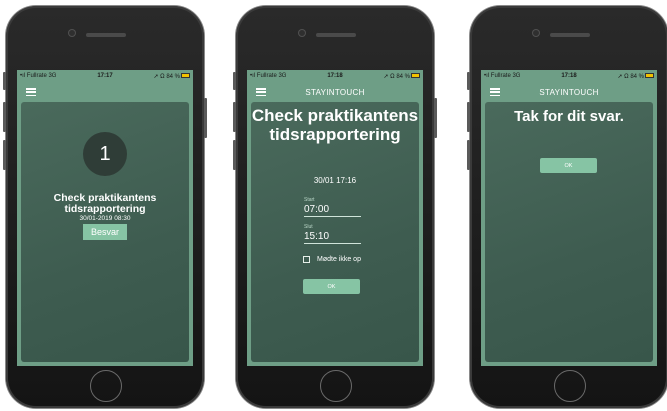 The height and width of the screenshot is (411, 667). I want to click on confirmation-message: Tak for dit svar., so click(569, 116).